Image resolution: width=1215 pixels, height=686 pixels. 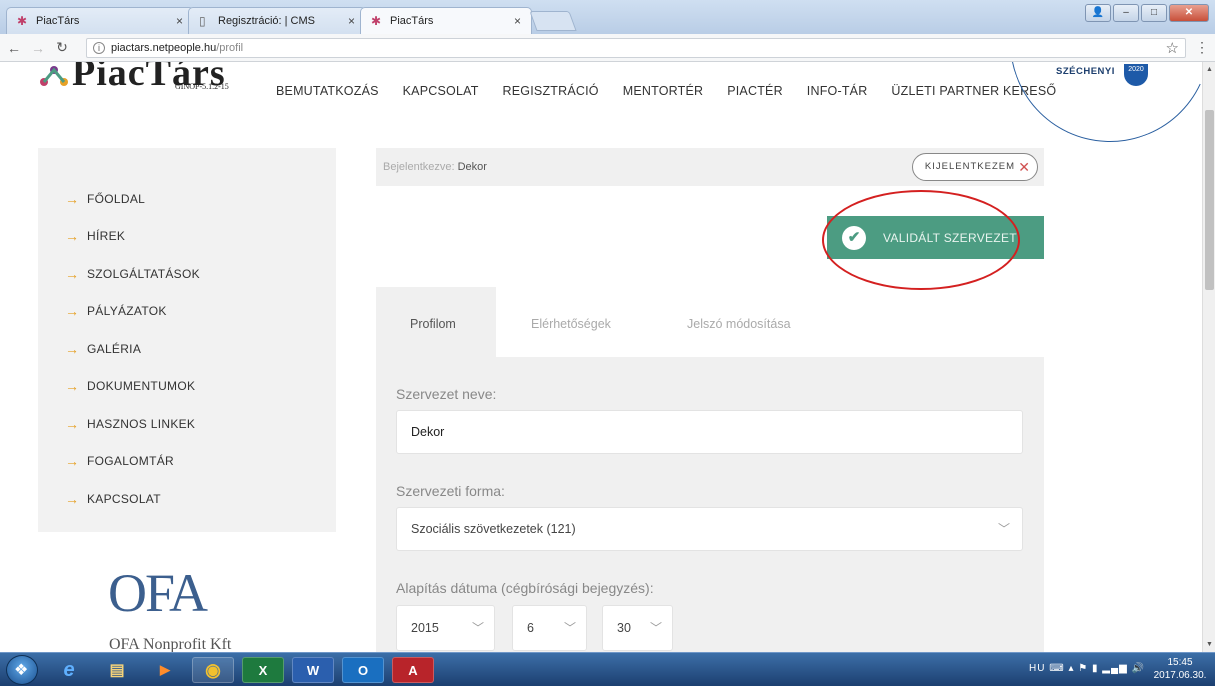 I want to click on org-name-label: Szervezet neve:, so click(x=446, y=394).